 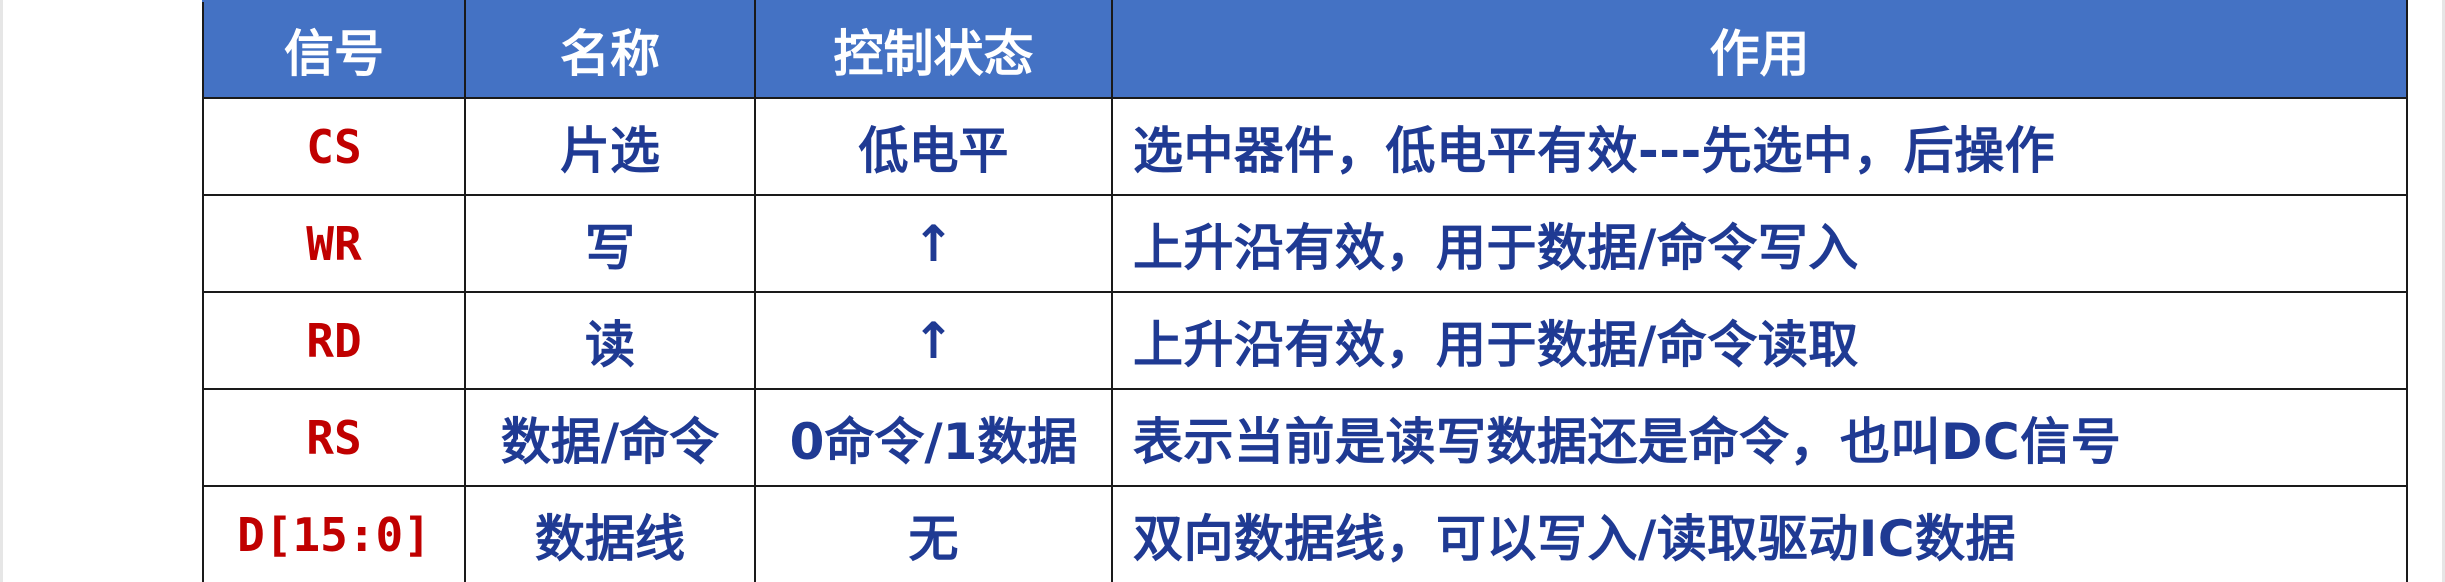 I want to click on cell-control: 0命令/1数据, so click(x=933, y=437).